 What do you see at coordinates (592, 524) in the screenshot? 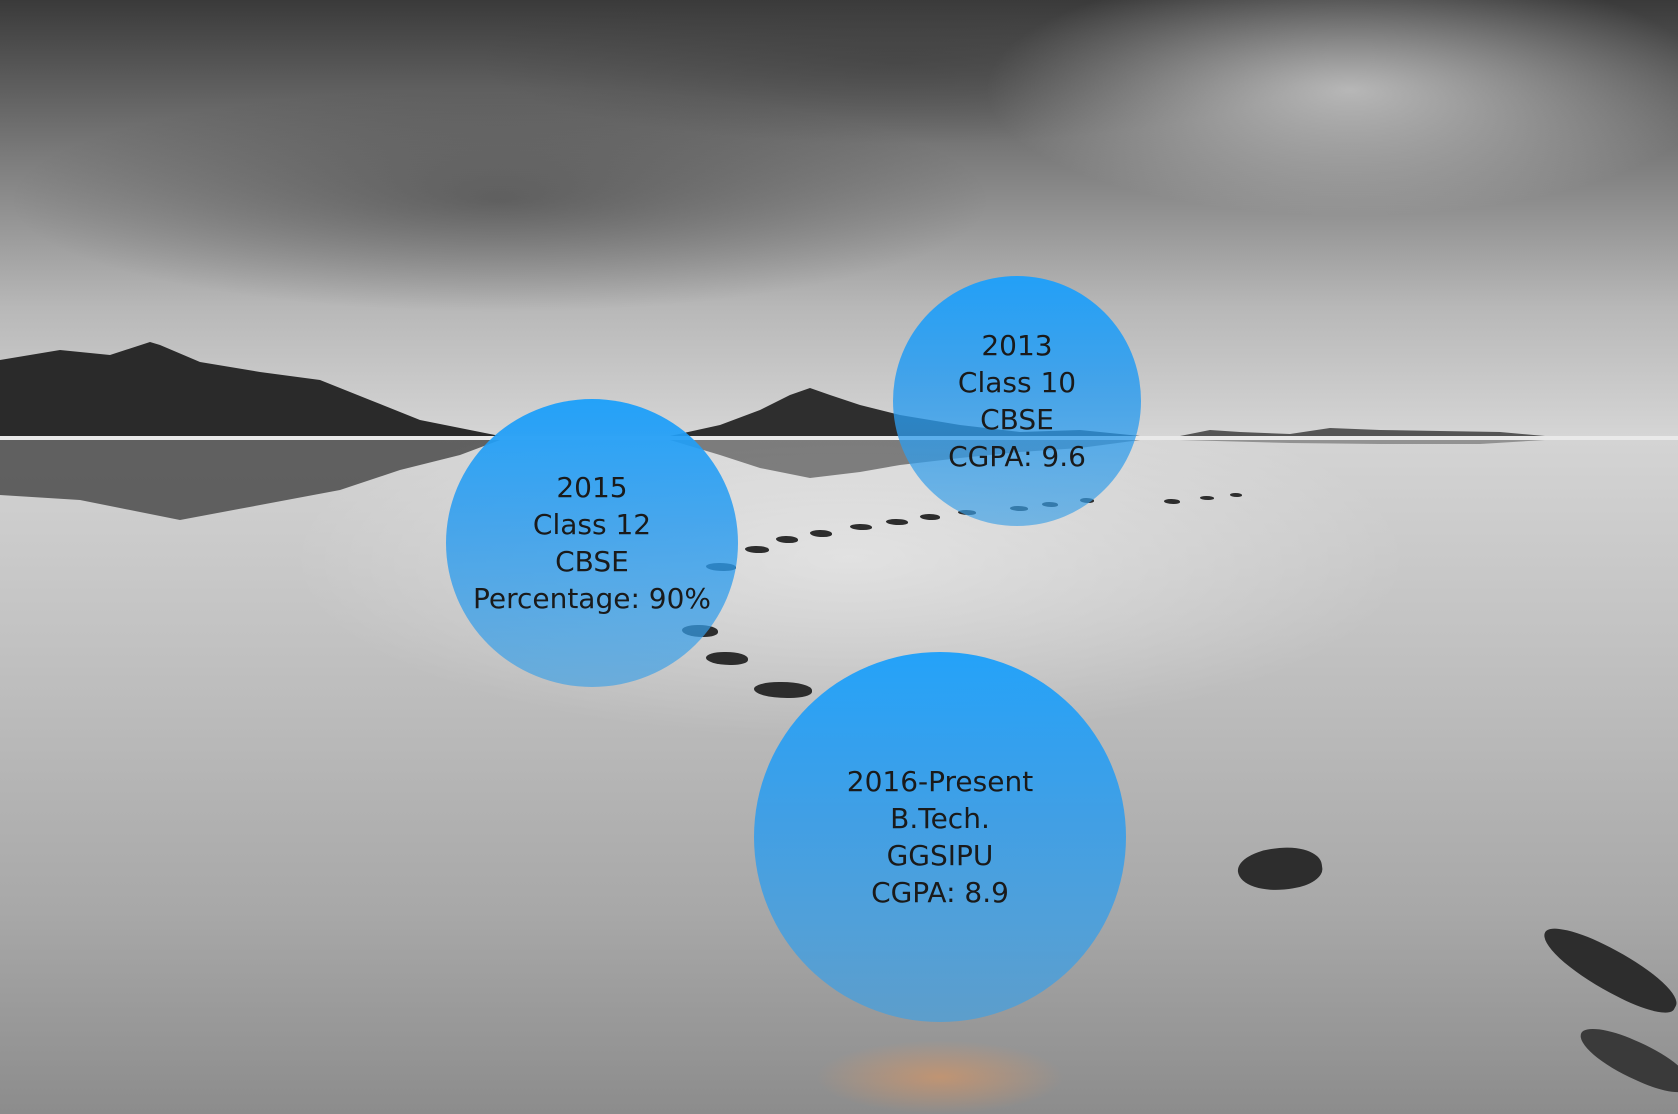
I see `bubble-level: Class 12` at bounding box center [592, 524].